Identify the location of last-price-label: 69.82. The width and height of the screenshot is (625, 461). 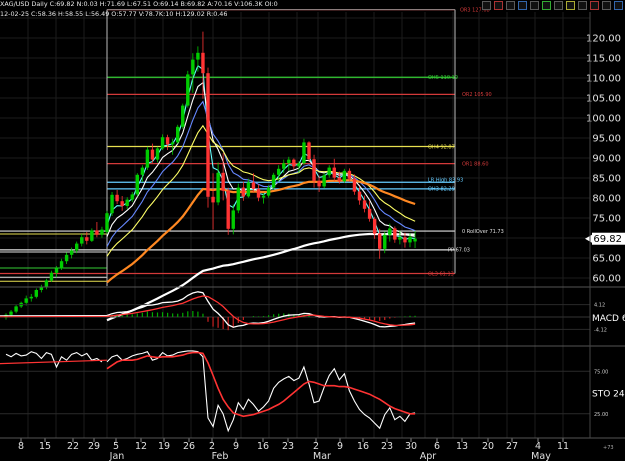
(607, 239).